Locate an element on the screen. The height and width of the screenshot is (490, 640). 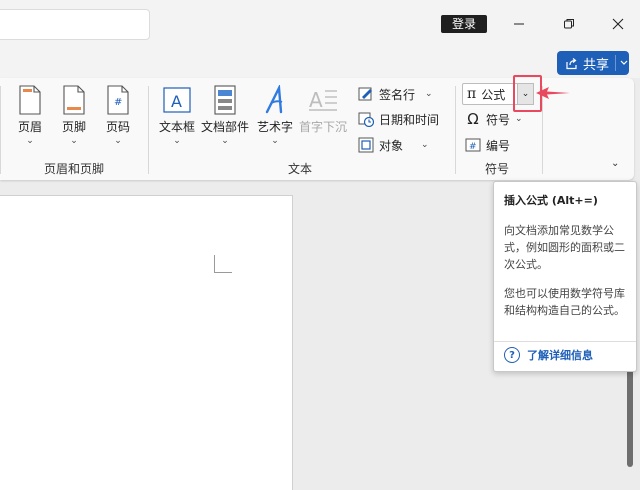
numbering-label: 编号 is located at coordinates (498, 145).